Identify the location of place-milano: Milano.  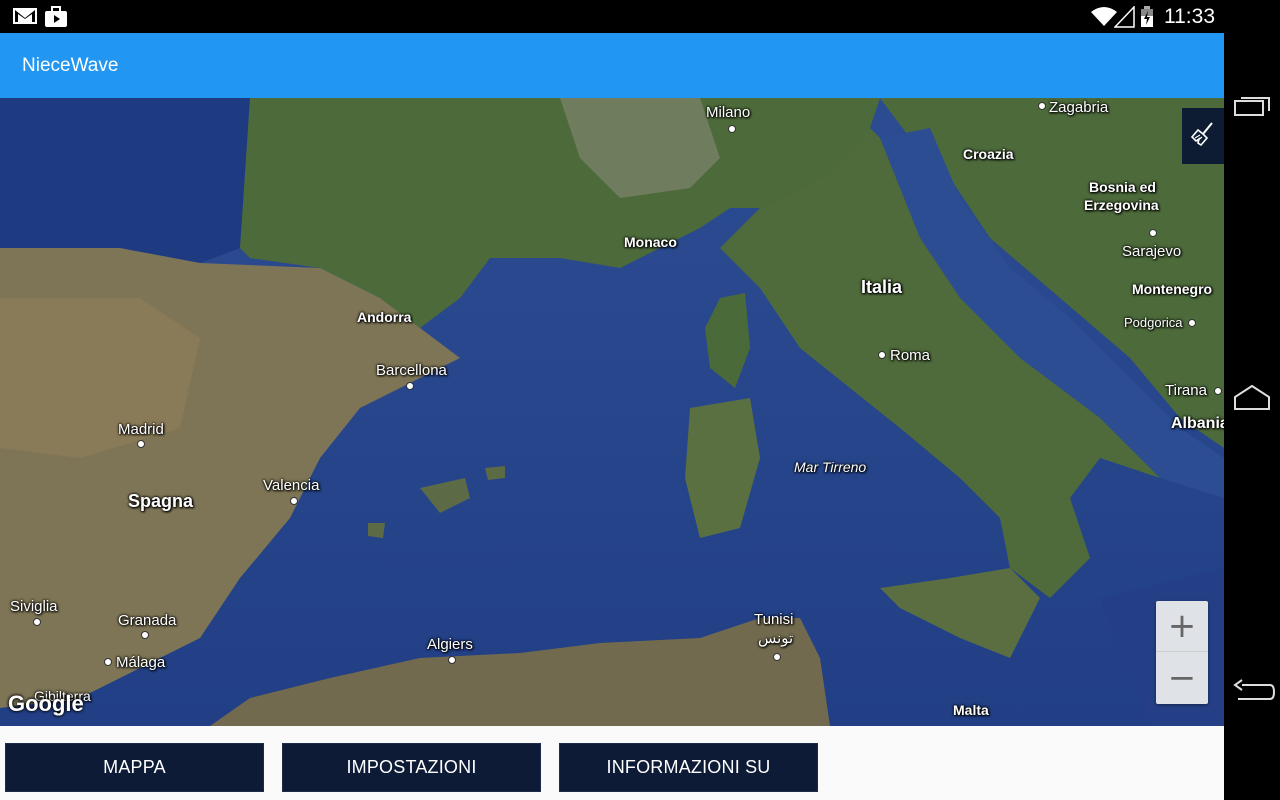
(728, 112).